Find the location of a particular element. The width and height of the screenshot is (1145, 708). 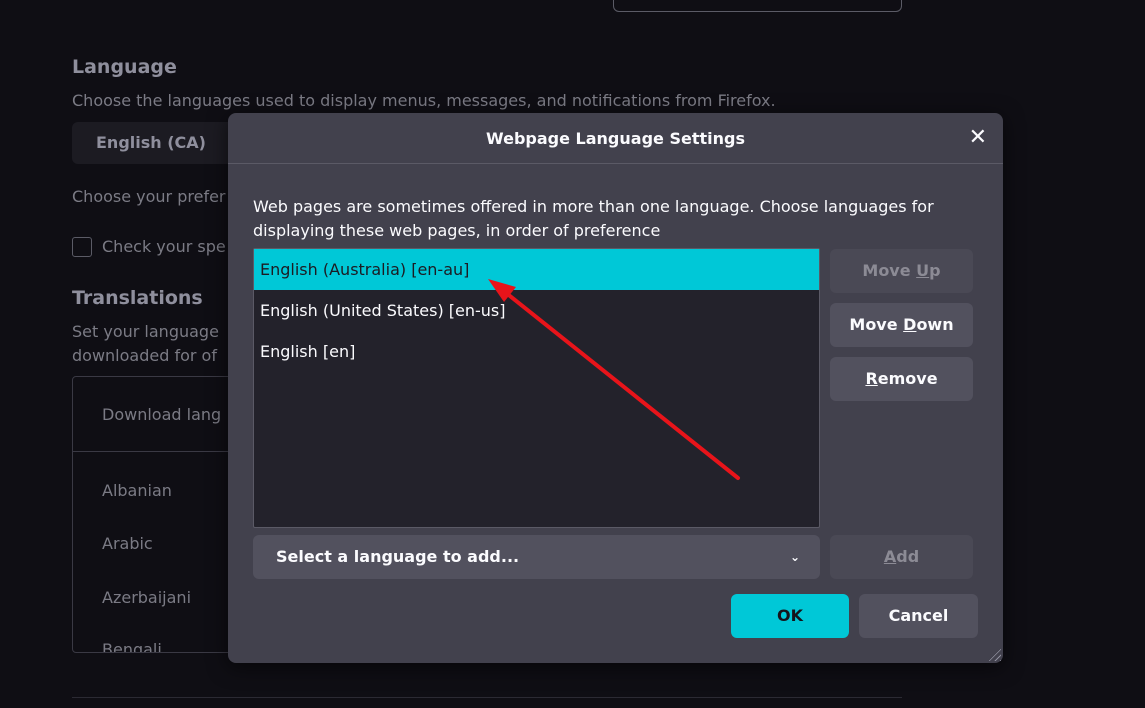

dialog-title: Webpage Language Settings is located at coordinates (615, 138).